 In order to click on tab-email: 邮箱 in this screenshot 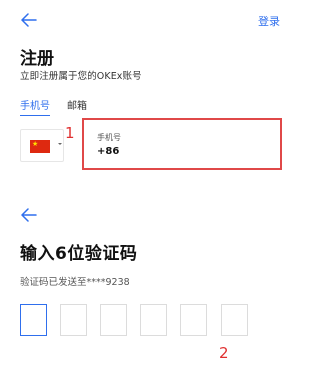, I will do `click(77, 104)`.